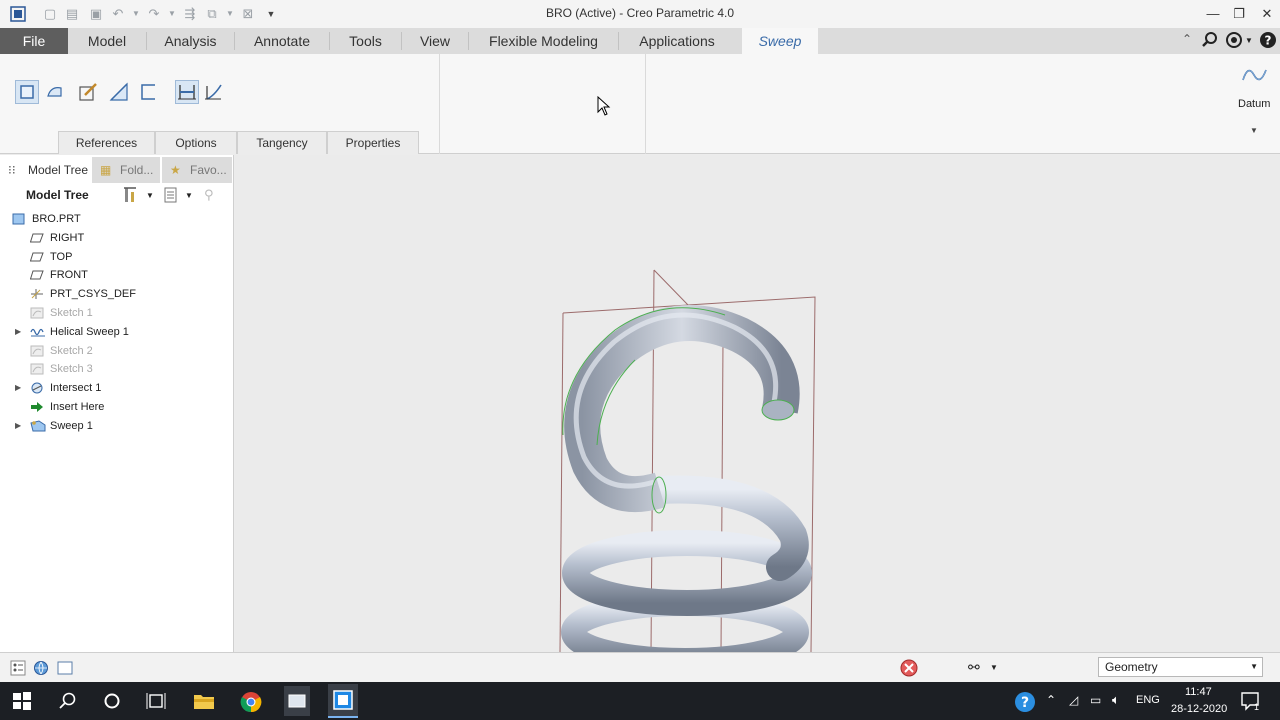  What do you see at coordinates (1268, 41) in the screenshot?
I see `help-icon: ?` at bounding box center [1268, 41].